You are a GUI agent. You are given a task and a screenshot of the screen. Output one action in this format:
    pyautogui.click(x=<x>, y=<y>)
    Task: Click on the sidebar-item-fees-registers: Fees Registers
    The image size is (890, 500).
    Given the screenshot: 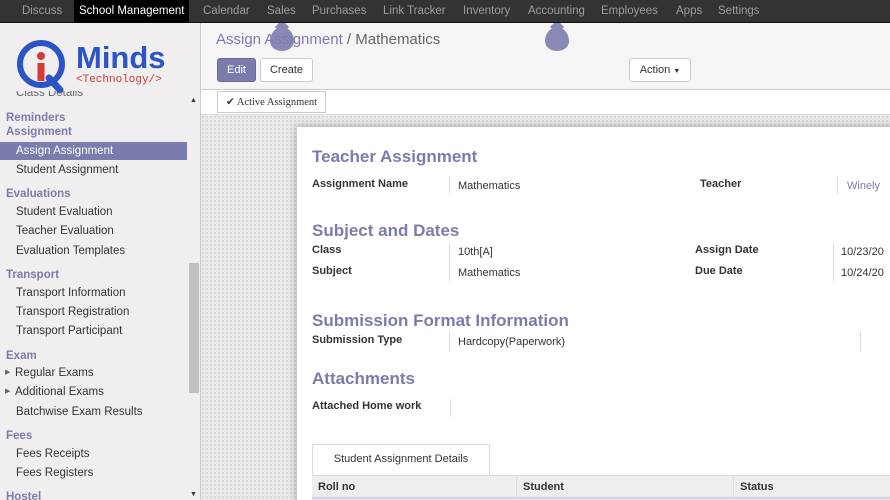 What is the action you would take?
    pyautogui.click(x=93, y=473)
    